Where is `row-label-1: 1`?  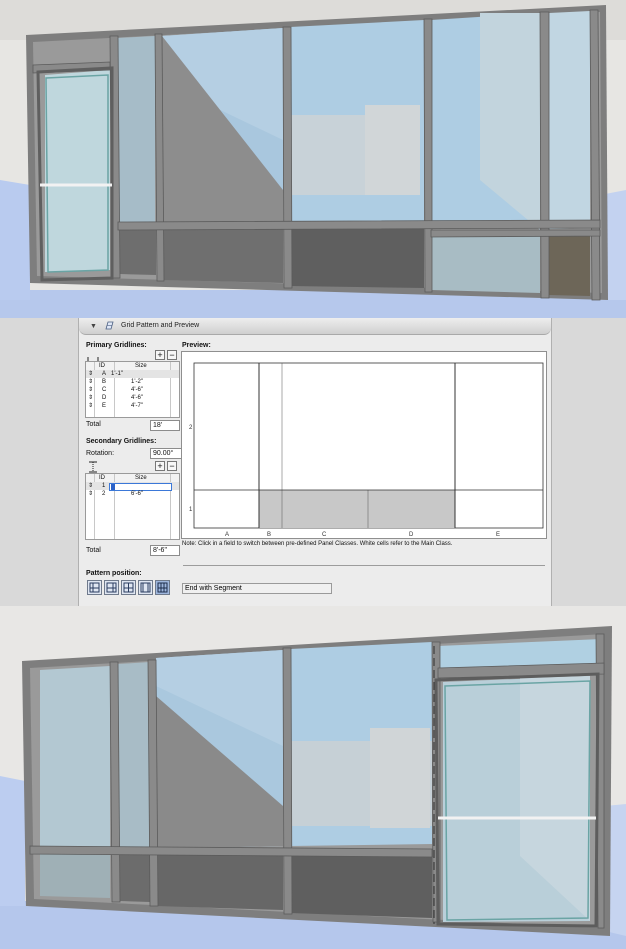
row-label-1: 1 is located at coordinates (191, 510).